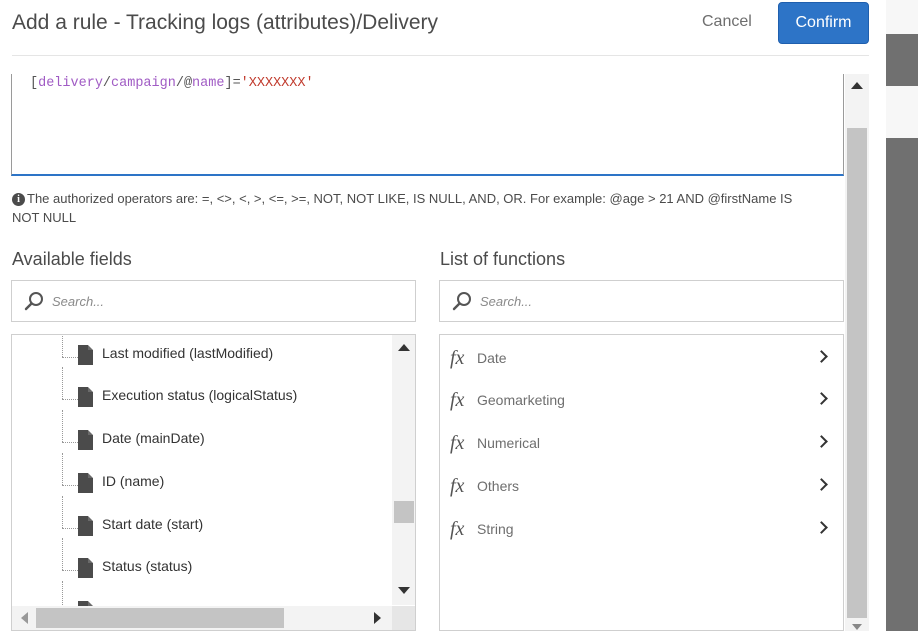 This screenshot has width=918, height=631. What do you see at coordinates (133, 481) in the screenshot?
I see `field-label: ID (name)` at bounding box center [133, 481].